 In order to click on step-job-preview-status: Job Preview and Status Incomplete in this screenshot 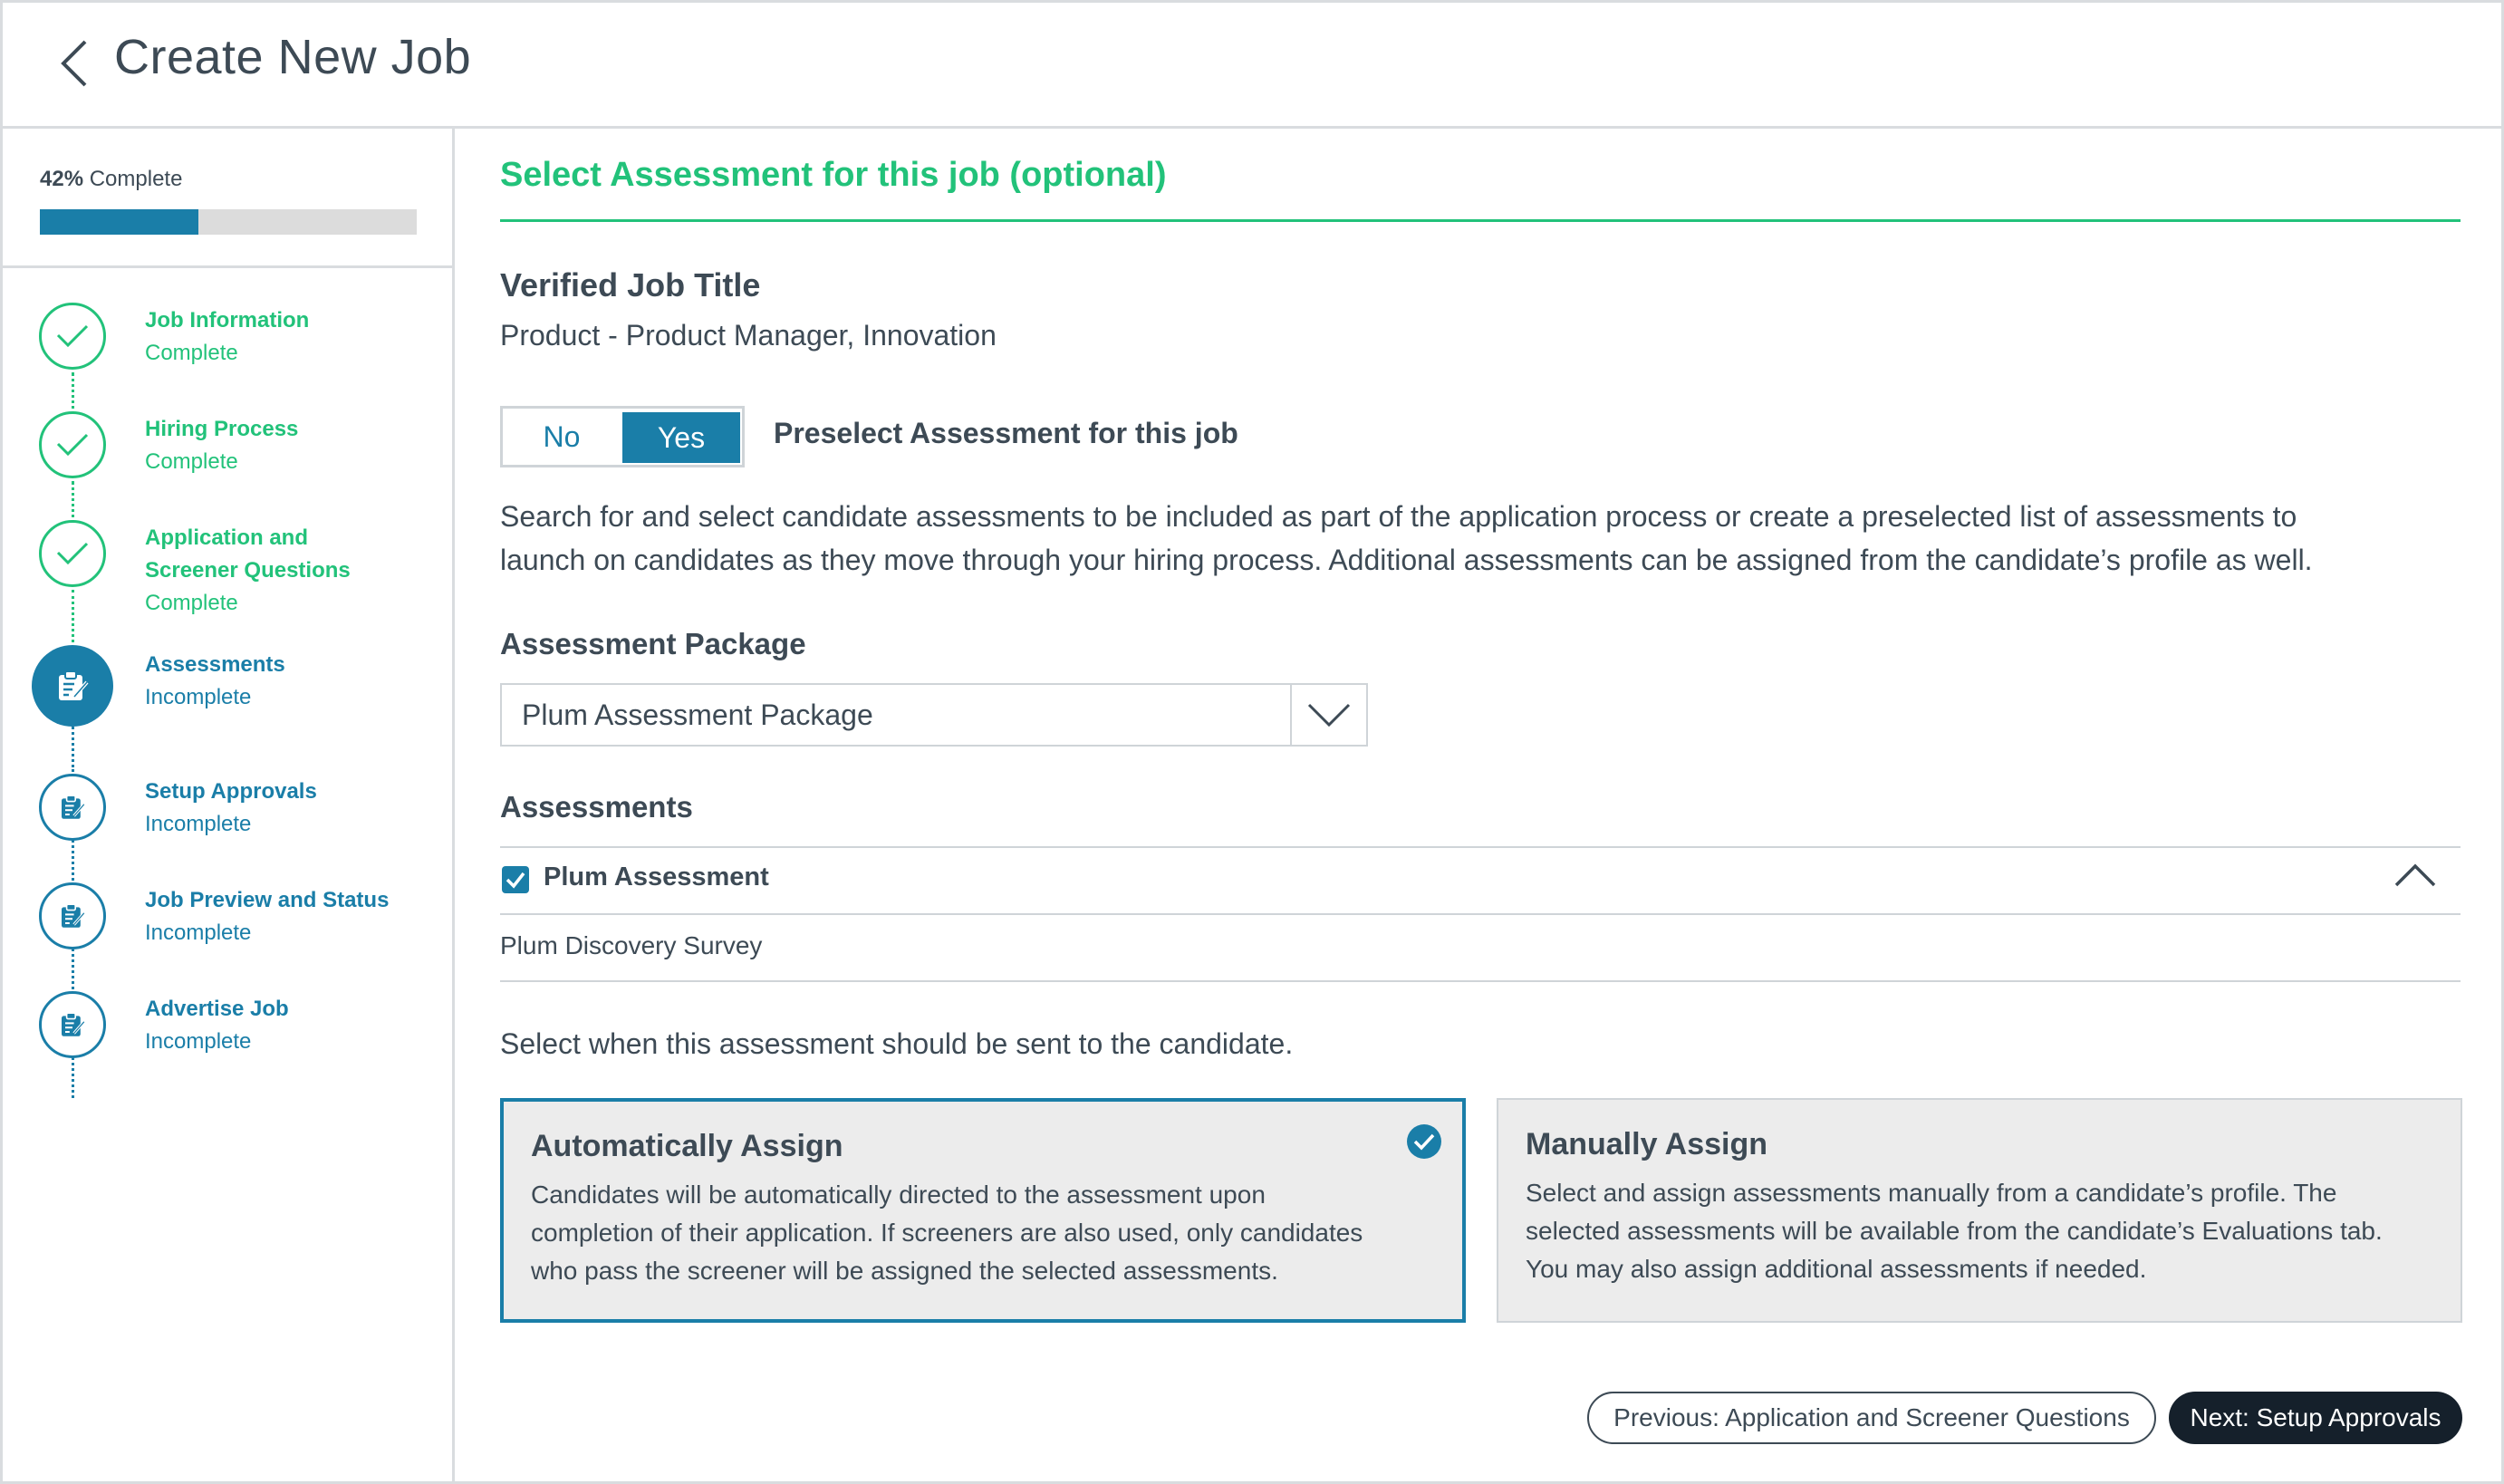, I will do `click(226, 926)`.